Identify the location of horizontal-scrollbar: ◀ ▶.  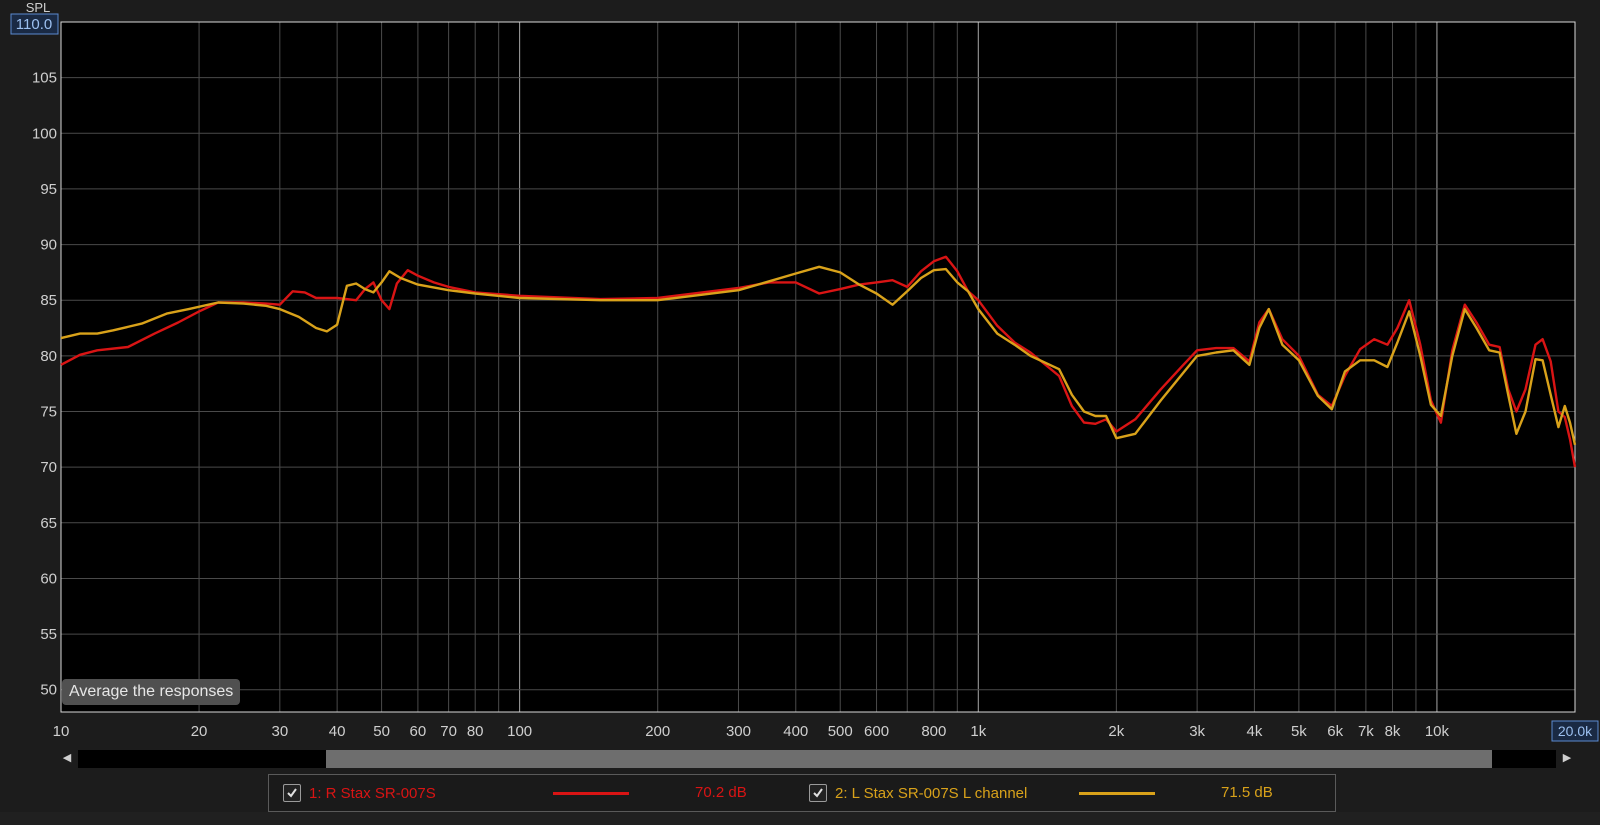
(817, 758).